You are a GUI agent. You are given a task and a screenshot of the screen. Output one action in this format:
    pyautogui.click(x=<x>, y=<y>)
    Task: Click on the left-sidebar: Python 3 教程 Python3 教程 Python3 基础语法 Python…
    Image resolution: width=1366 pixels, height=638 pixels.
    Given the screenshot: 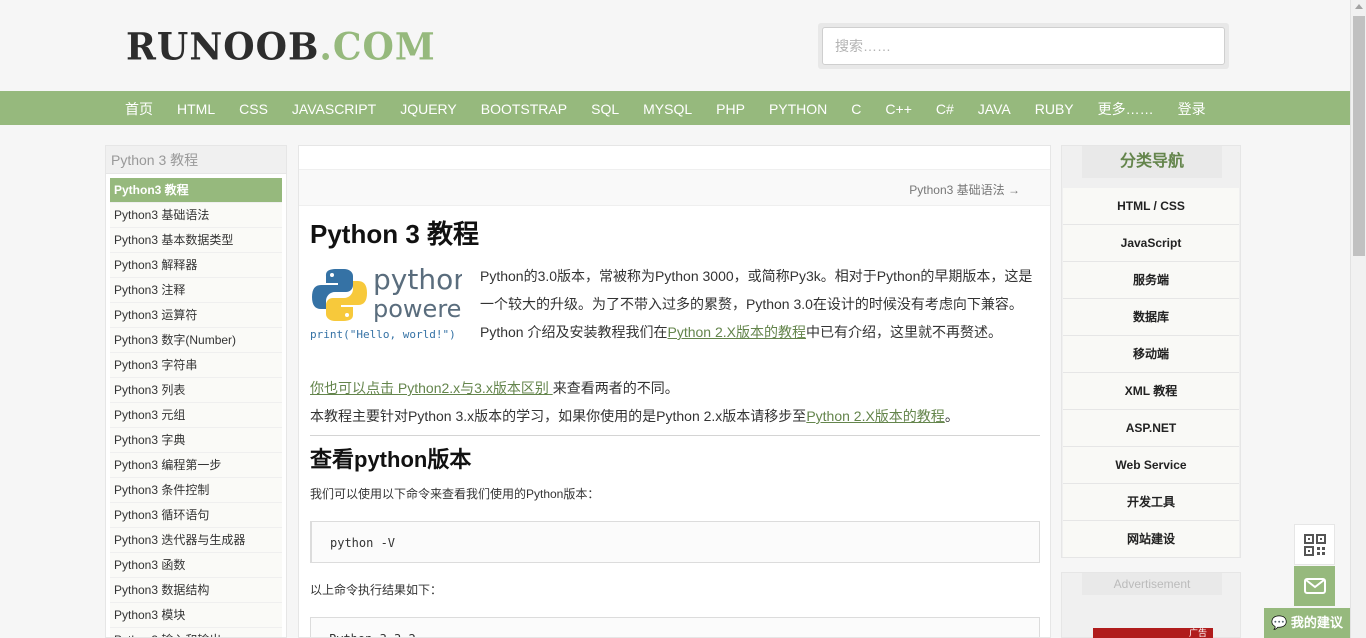 What is the action you would take?
    pyautogui.click(x=196, y=391)
    